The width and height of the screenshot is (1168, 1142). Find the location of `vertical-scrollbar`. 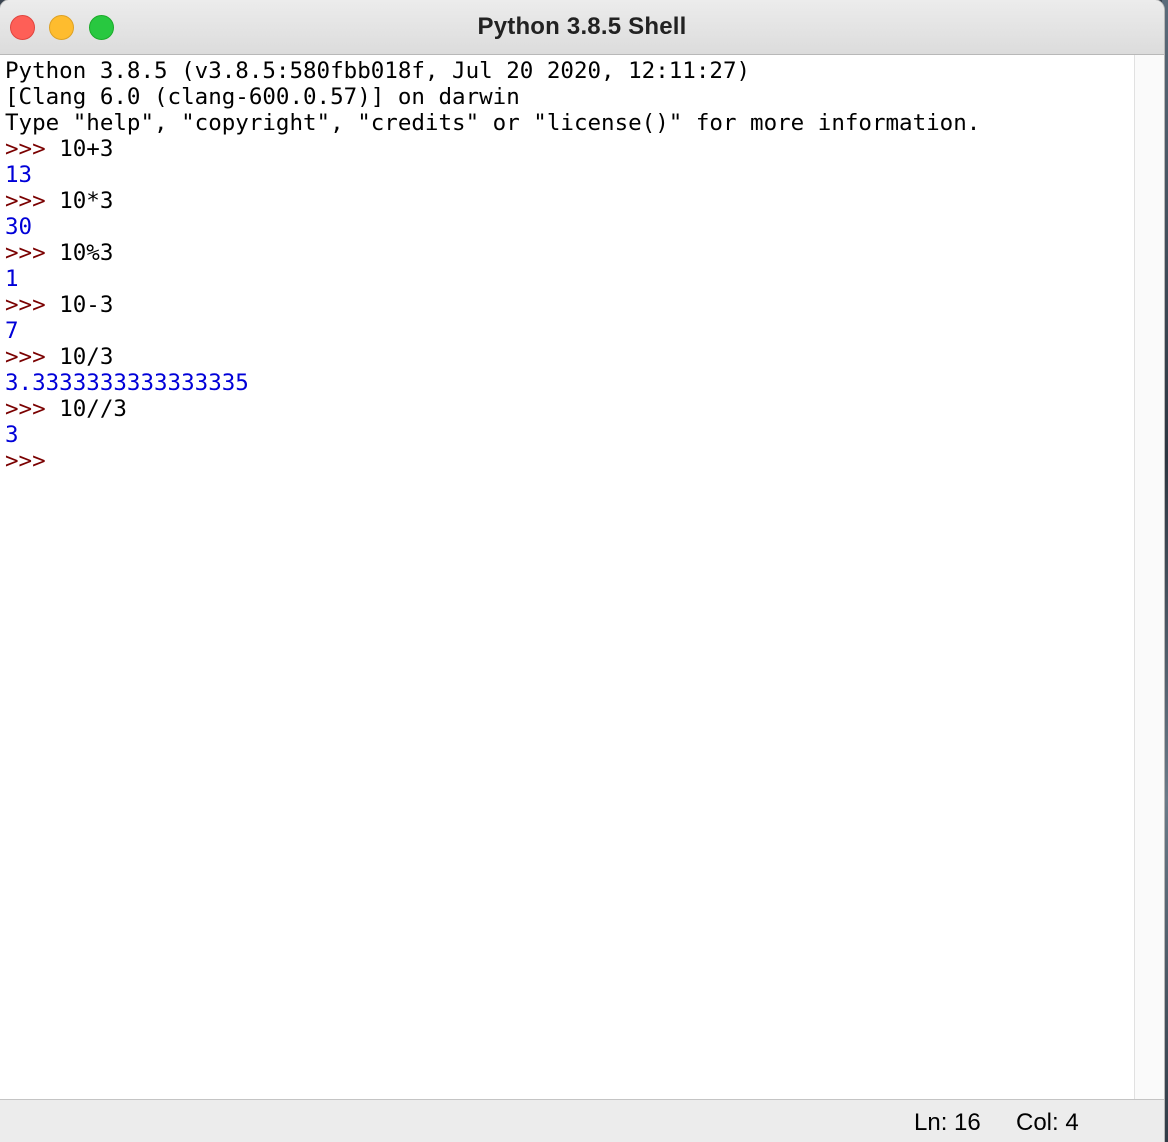

vertical-scrollbar is located at coordinates (1149, 577).